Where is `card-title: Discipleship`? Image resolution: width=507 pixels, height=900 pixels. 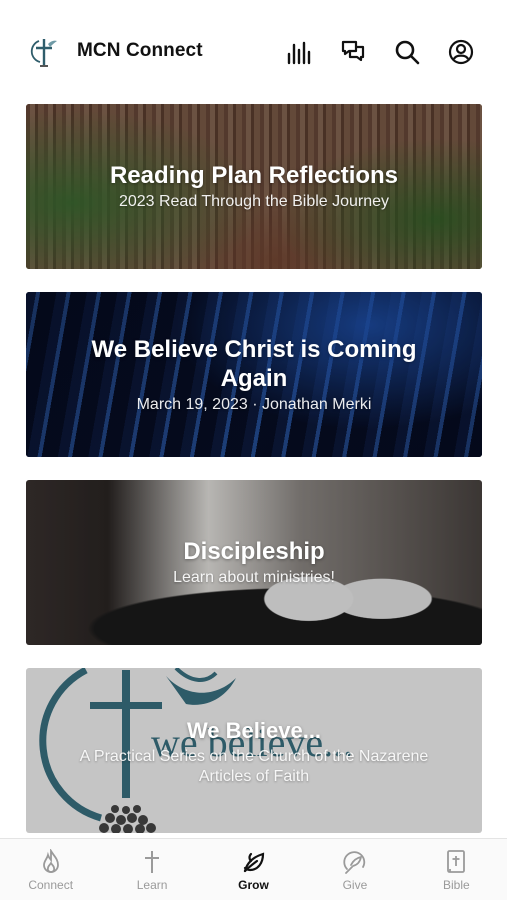 card-title: Discipleship is located at coordinates (254, 551).